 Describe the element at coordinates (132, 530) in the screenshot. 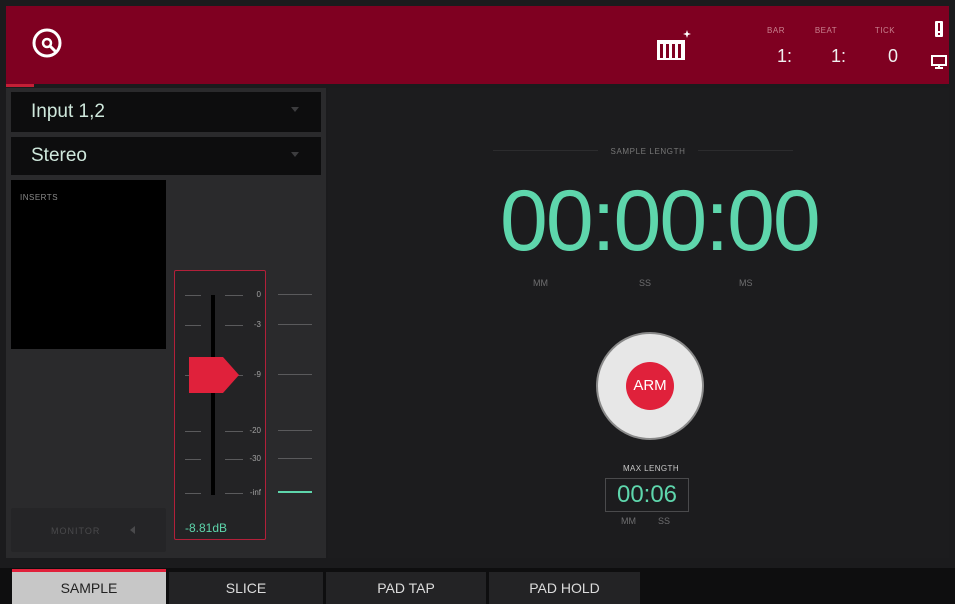

I see `chevron-left-icon` at that location.